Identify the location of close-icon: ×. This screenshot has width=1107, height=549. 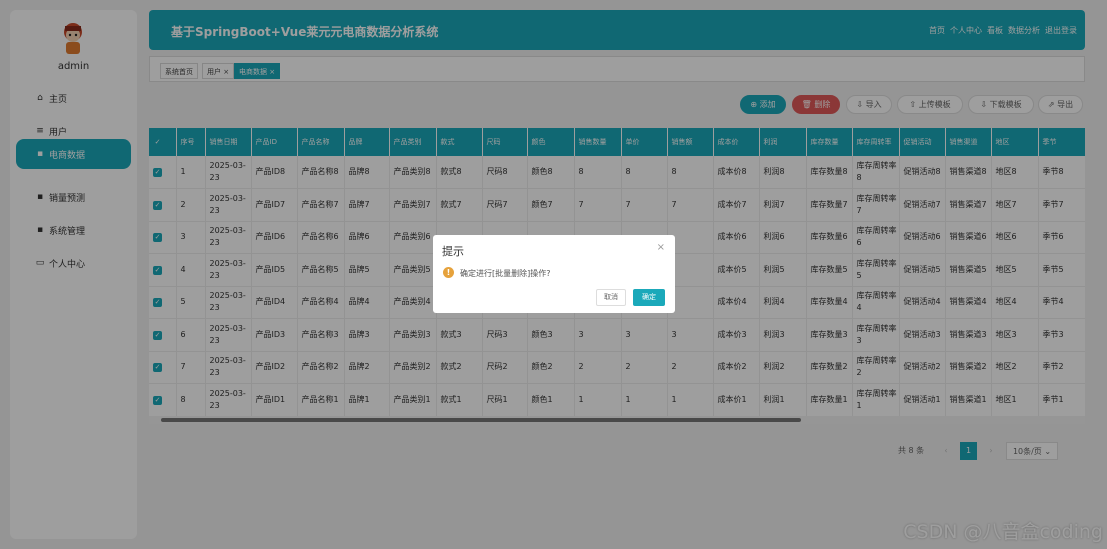
(661, 247).